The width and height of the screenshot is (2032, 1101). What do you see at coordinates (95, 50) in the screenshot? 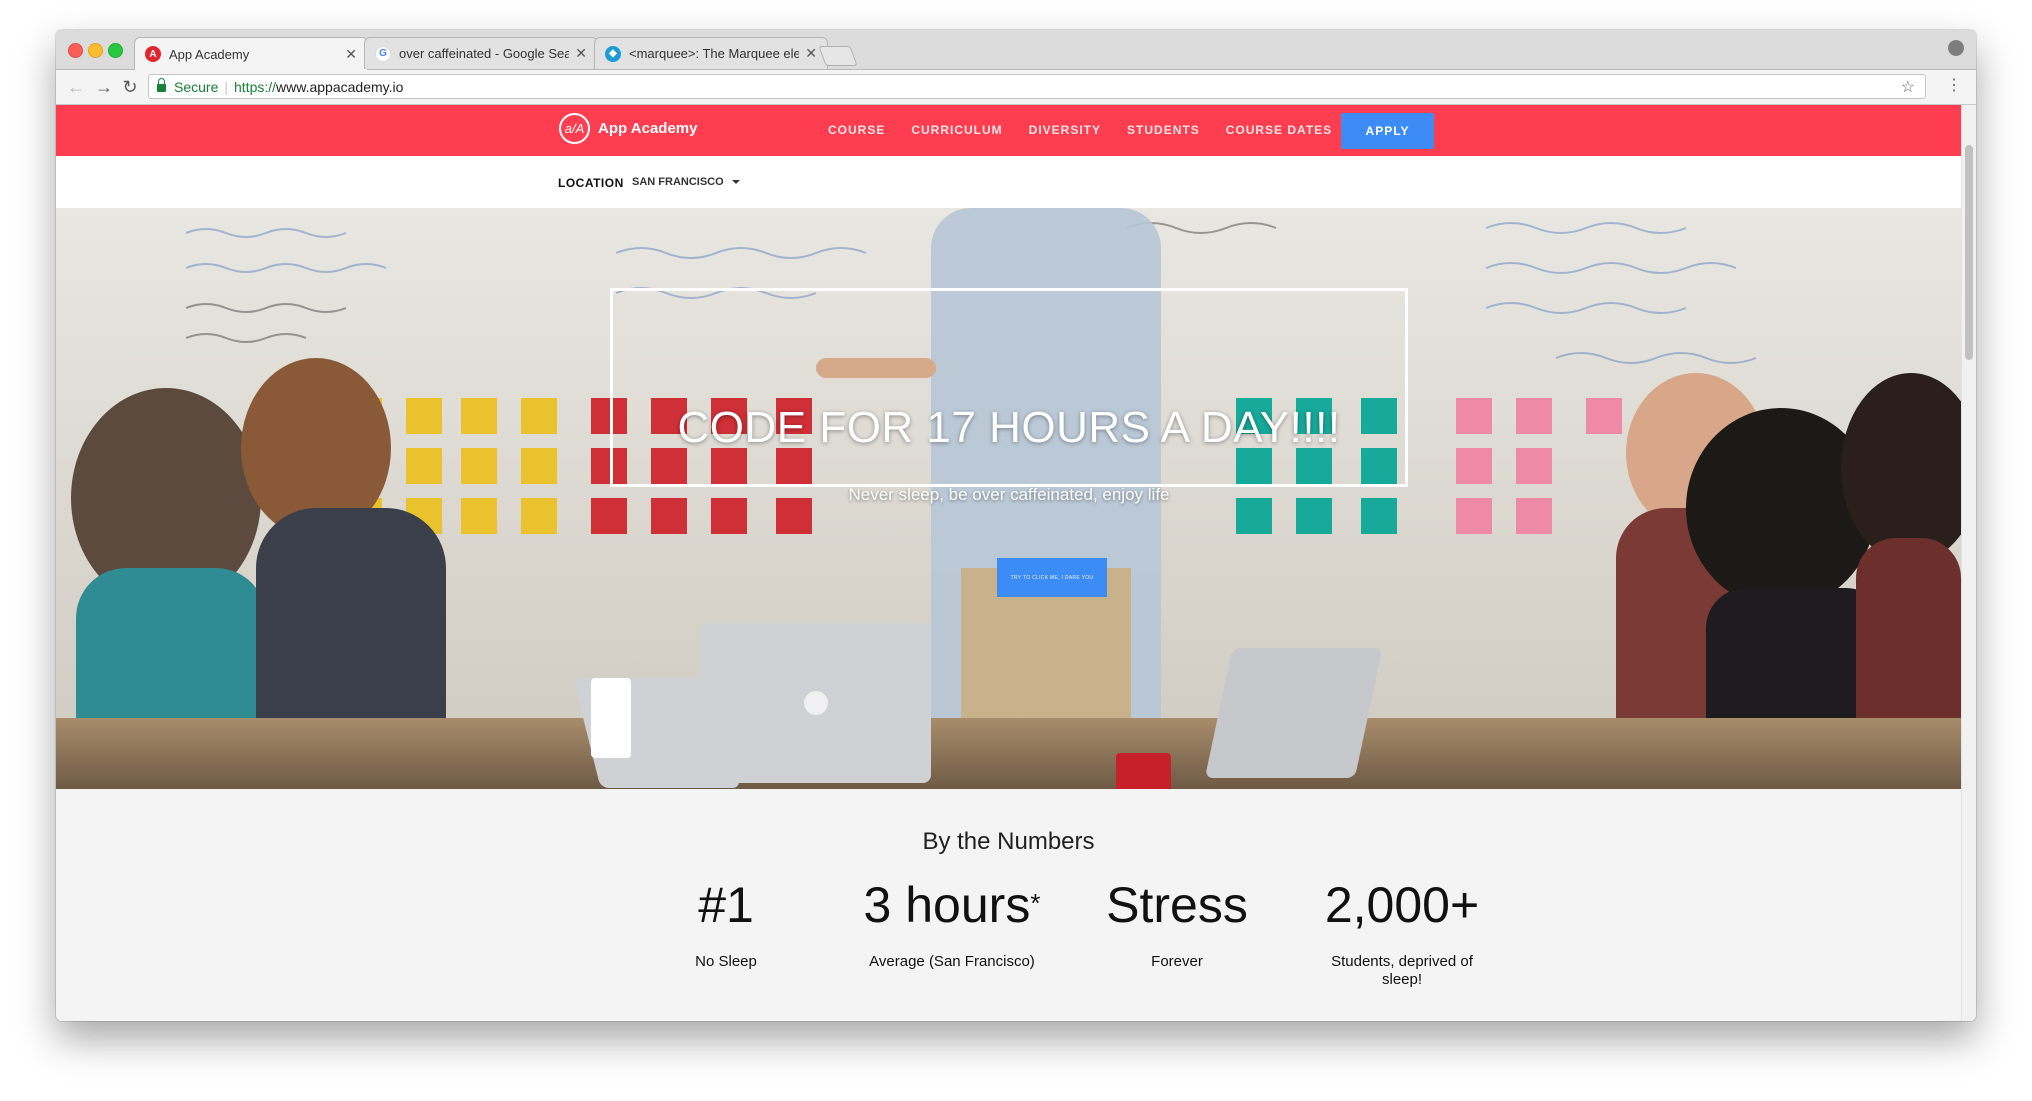
I see `minimize-window-button` at bounding box center [95, 50].